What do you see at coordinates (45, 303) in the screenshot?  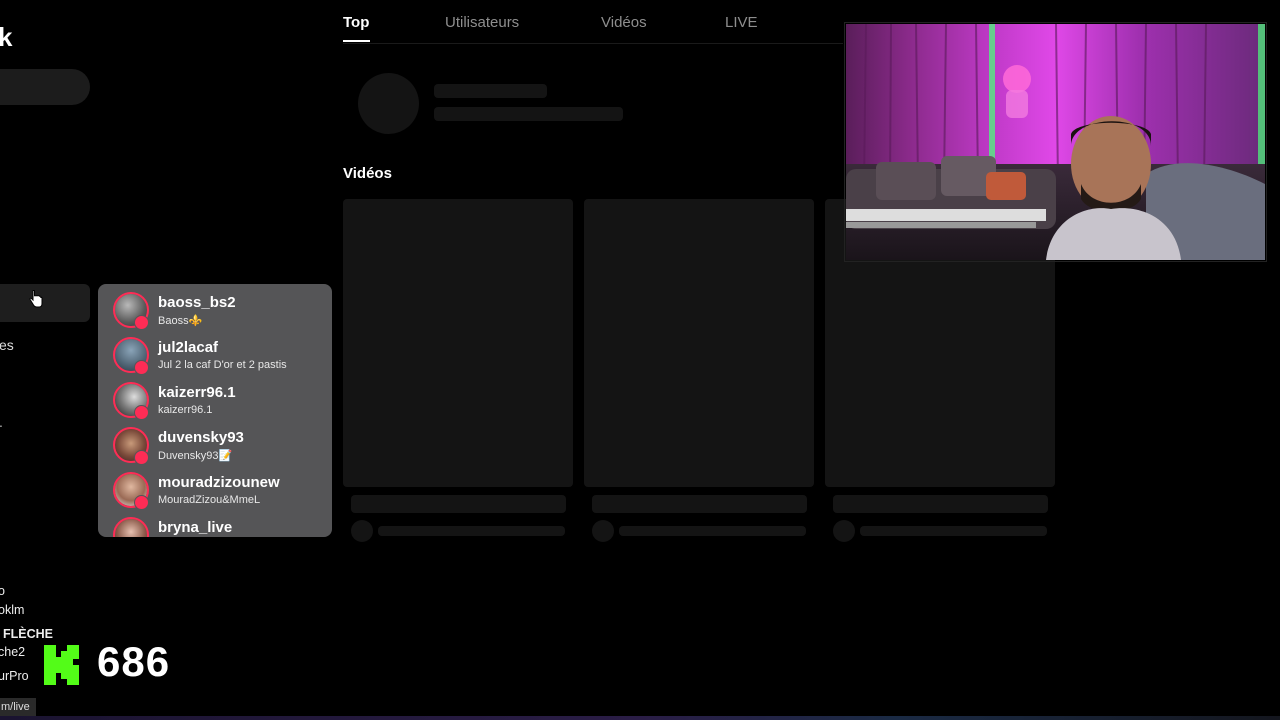 I see `sidebar-item-following` at bounding box center [45, 303].